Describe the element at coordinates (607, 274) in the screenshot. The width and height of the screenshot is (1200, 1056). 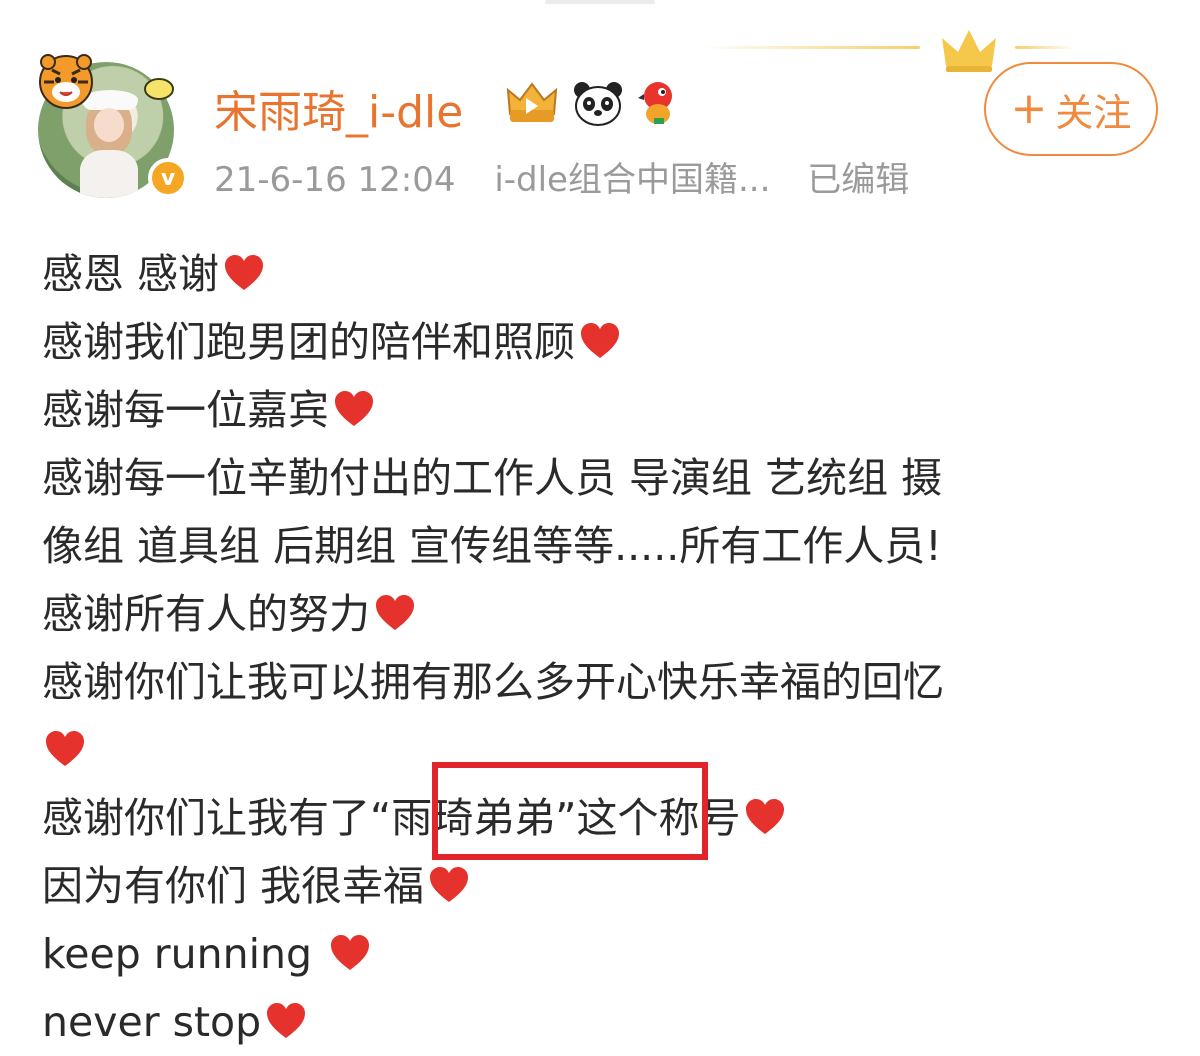
I see `post-line: 感恩 感谢` at that location.